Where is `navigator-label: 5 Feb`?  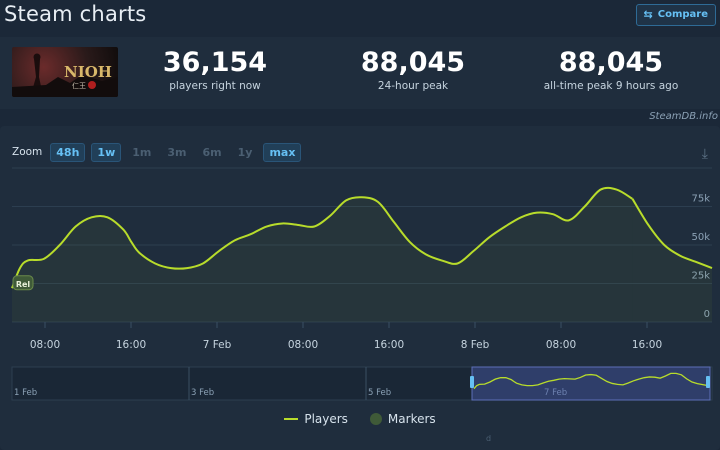 navigator-label: 5 Feb is located at coordinates (379, 393).